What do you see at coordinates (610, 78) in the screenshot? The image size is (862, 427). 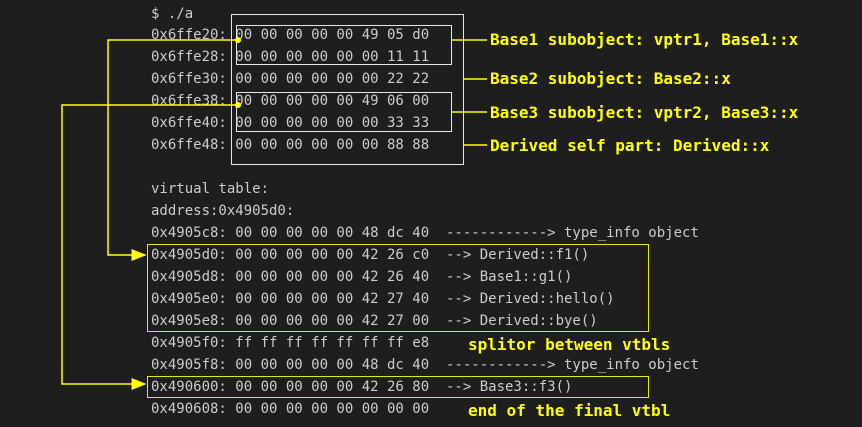 I see `base2-annotation: Base2 subobject: Base2::x` at bounding box center [610, 78].